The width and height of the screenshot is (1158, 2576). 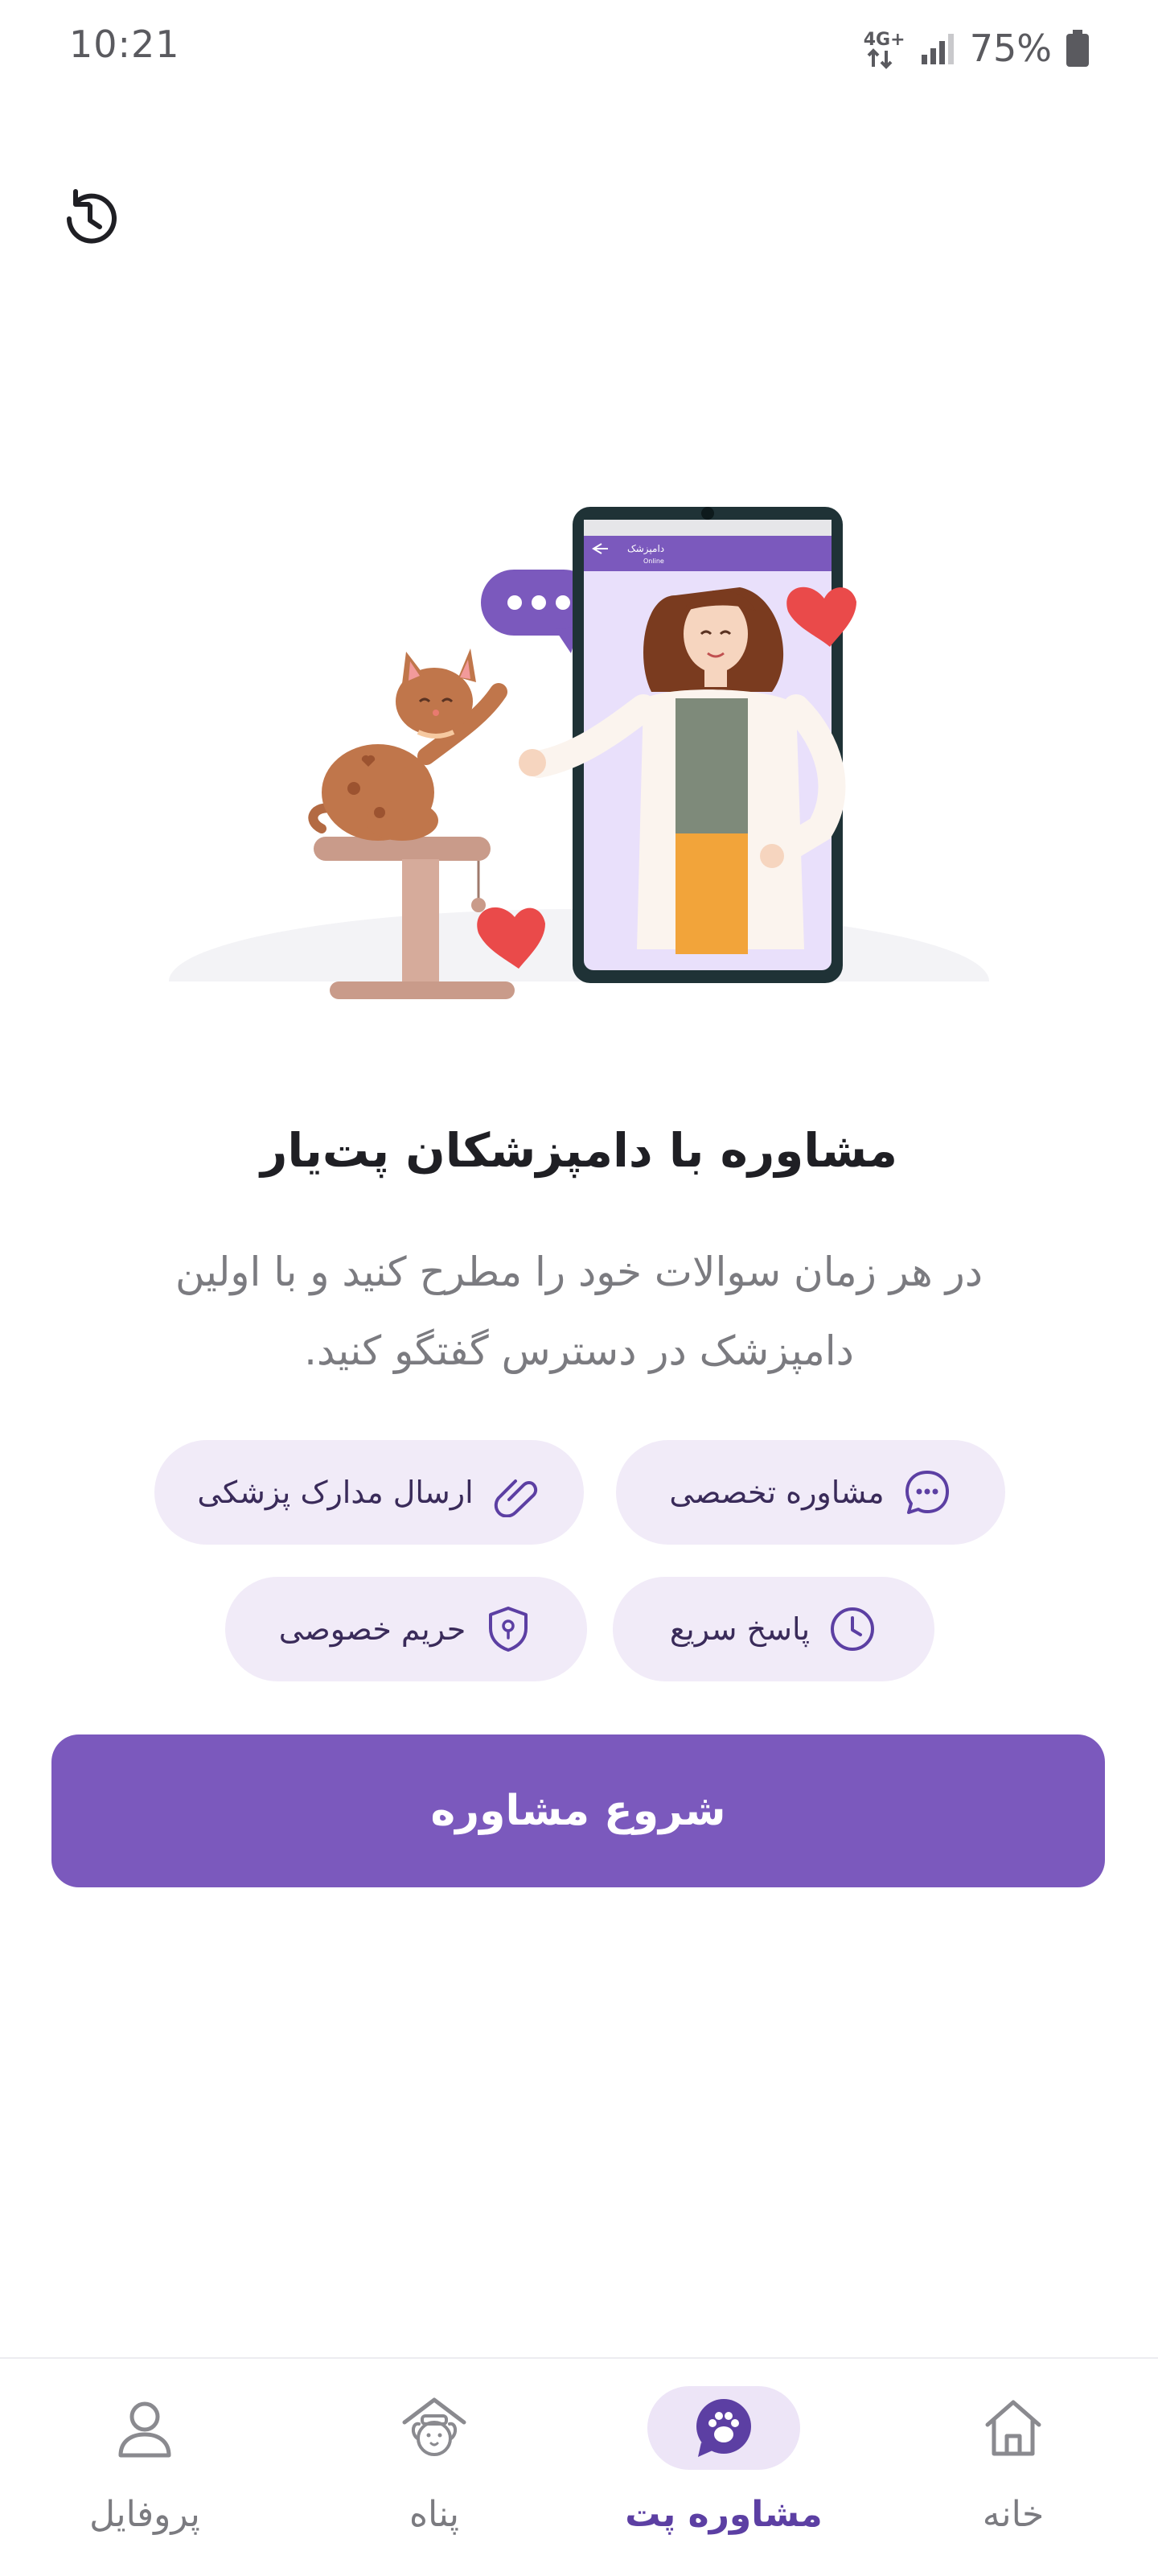 I want to click on page-title: مشاوره با دامپزشکان پت‌یار, so click(x=578, y=1150).